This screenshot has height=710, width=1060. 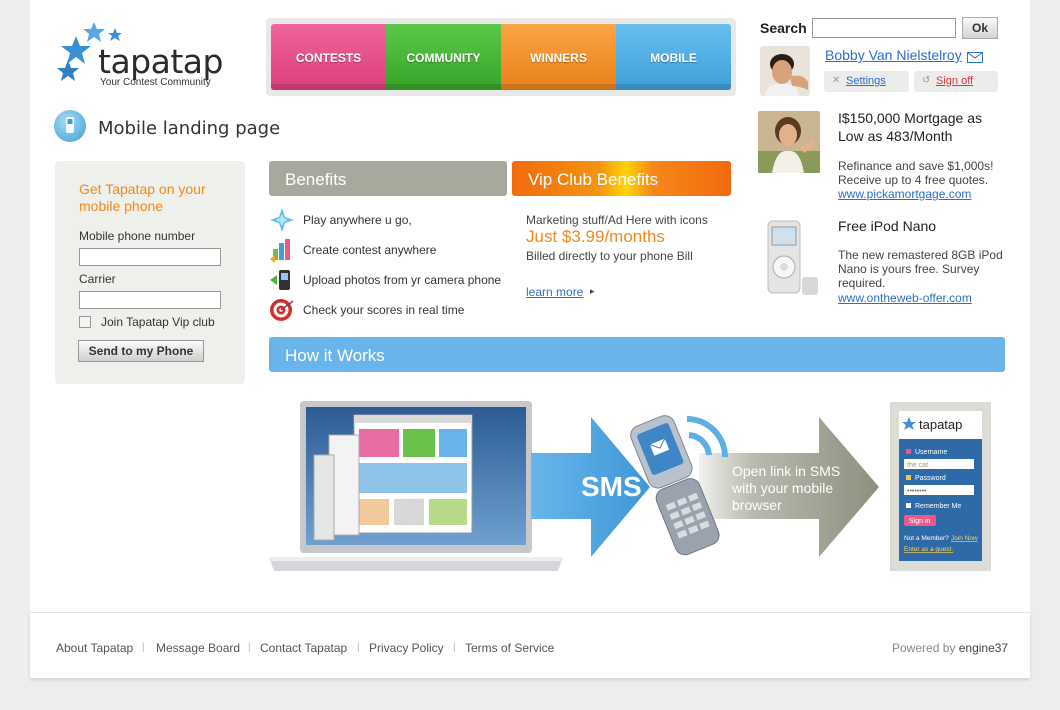 What do you see at coordinates (158, 322) in the screenshot?
I see `vip-checkbox-label: Join Tapatap Vip club` at bounding box center [158, 322].